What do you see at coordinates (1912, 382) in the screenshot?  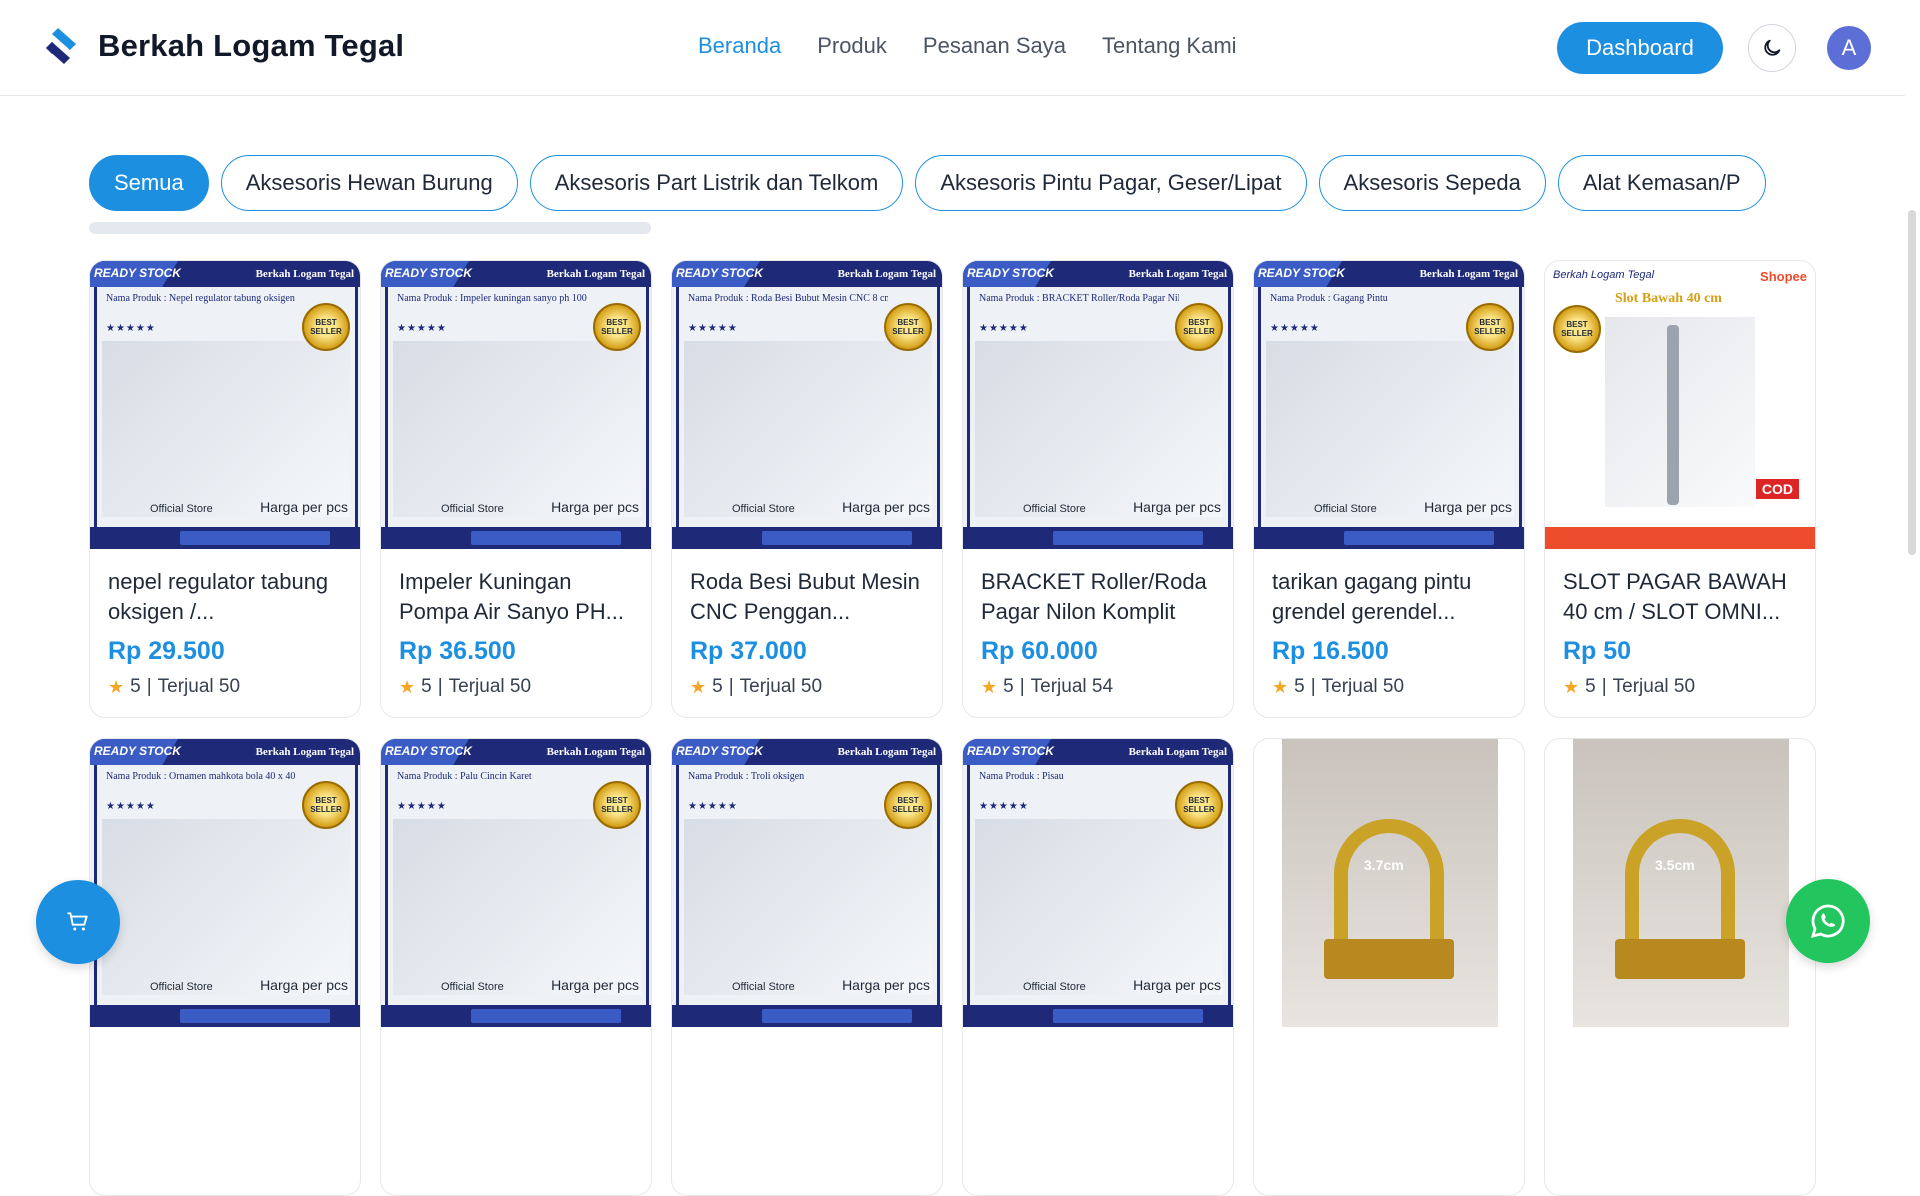 I see `page-scrollbar-thumb` at bounding box center [1912, 382].